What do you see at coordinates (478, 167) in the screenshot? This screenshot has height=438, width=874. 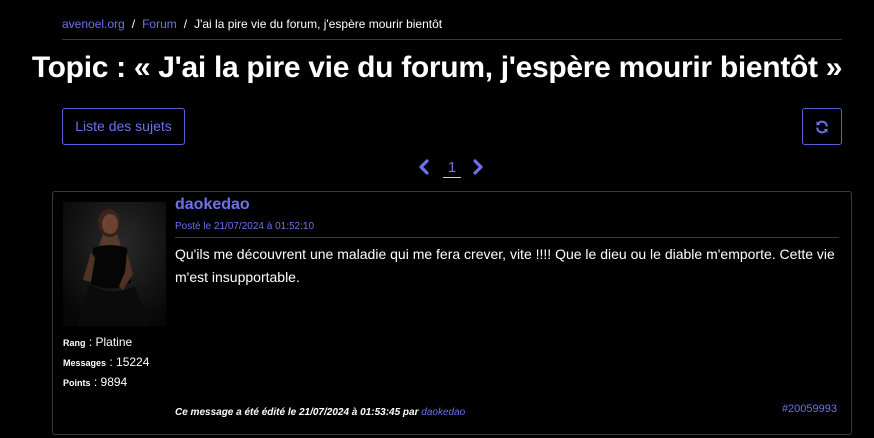 I see `chevron-right-icon` at bounding box center [478, 167].